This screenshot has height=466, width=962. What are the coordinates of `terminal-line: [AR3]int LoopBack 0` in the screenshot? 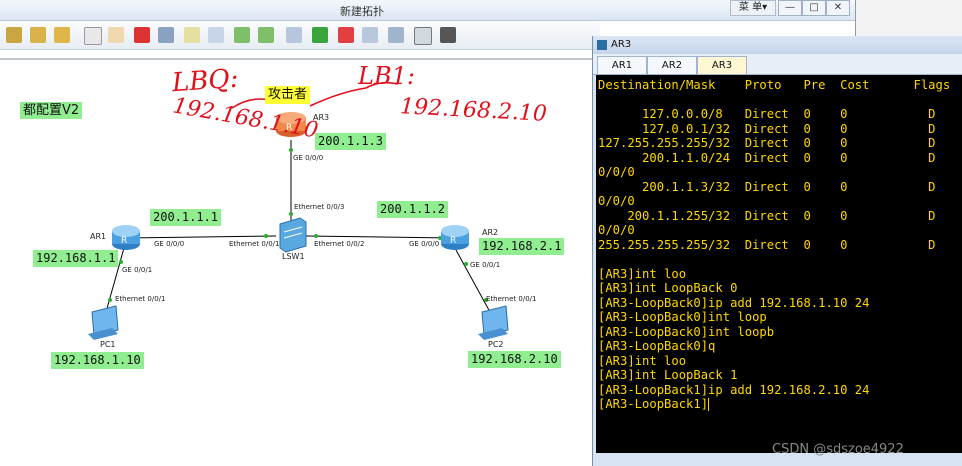 It's located at (668, 288).